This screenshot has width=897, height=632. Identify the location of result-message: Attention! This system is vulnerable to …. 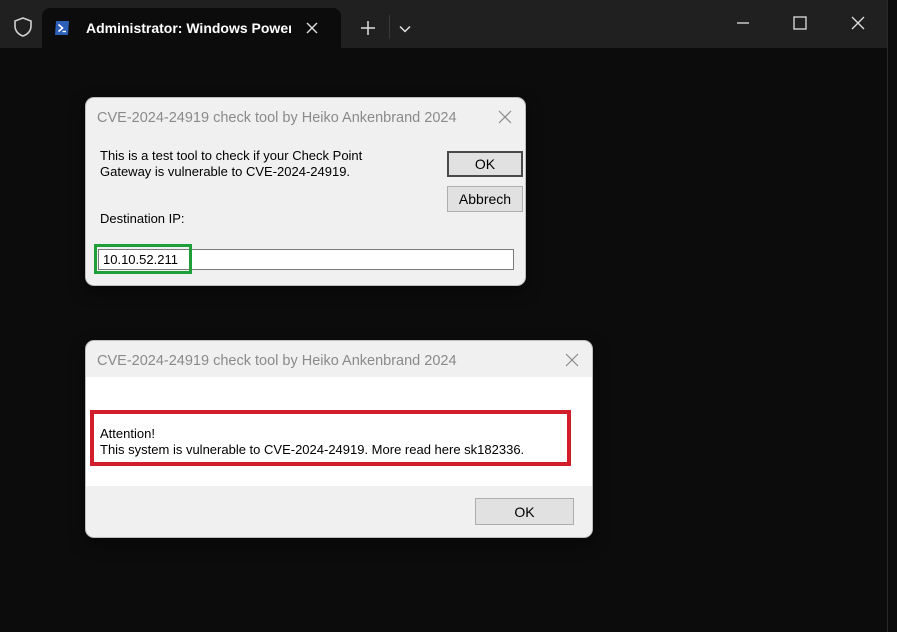
(312, 442).